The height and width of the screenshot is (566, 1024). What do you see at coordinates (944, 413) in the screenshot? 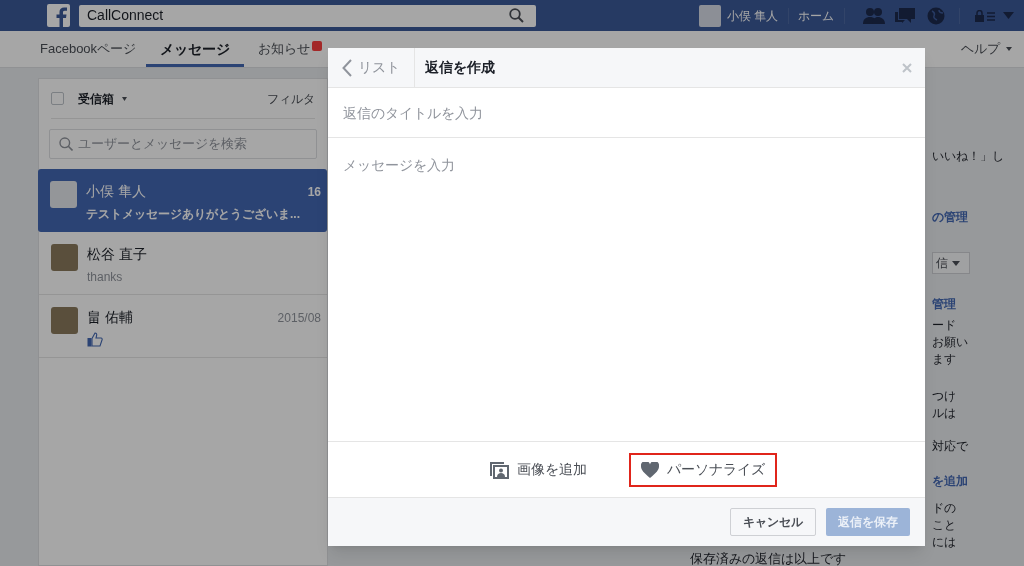
I see `description-text: ルは` at bounding box center [944, 413].